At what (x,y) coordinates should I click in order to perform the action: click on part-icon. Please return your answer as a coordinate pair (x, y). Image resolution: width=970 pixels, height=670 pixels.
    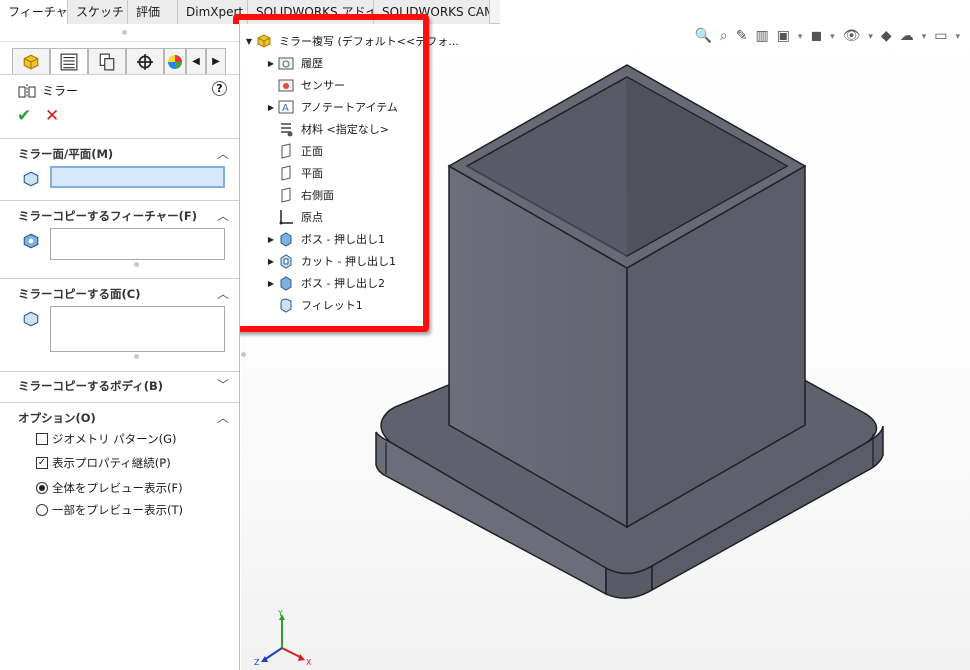
    Looking at the image, I should click on (31, 61).